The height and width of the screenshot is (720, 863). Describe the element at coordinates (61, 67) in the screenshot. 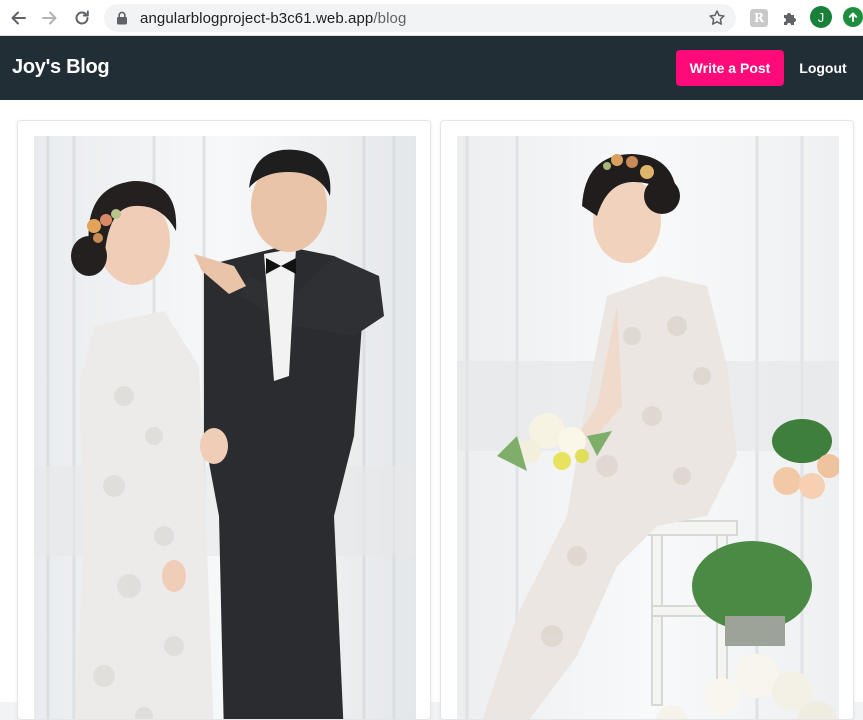

I see `site-title: Joy's Blog` at that location.